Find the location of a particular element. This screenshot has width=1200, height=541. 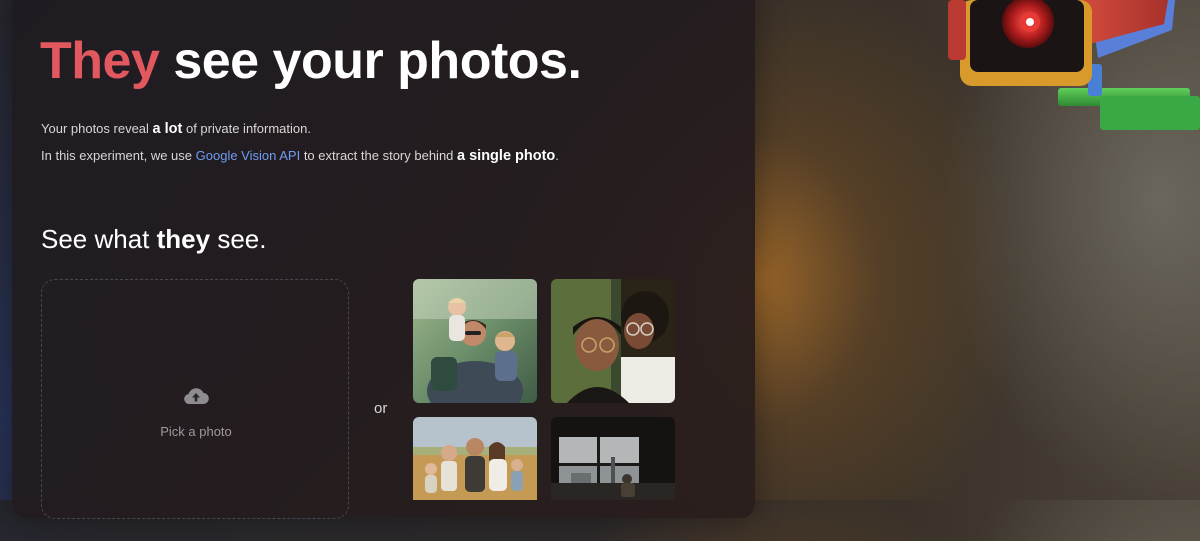

window-interior-photo-image is located at coordinates (613, 458).